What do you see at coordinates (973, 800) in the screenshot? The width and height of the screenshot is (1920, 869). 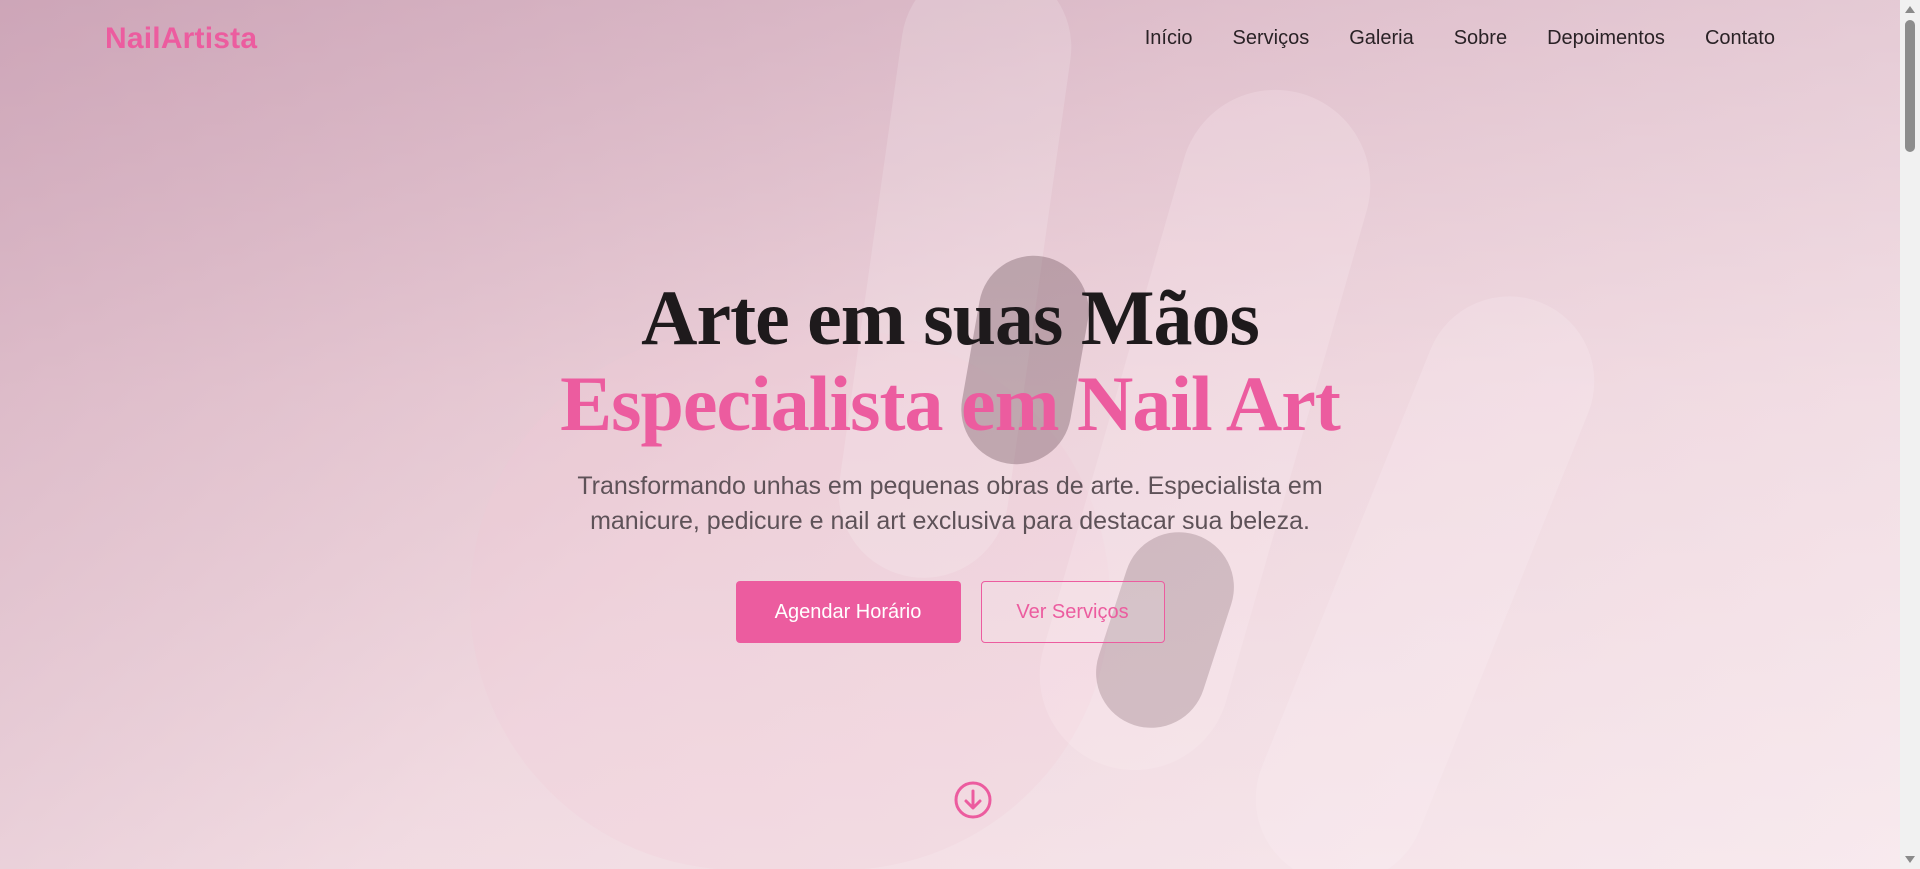 I see `arrow-down-circle-icon` at bounding box center [973, 800].